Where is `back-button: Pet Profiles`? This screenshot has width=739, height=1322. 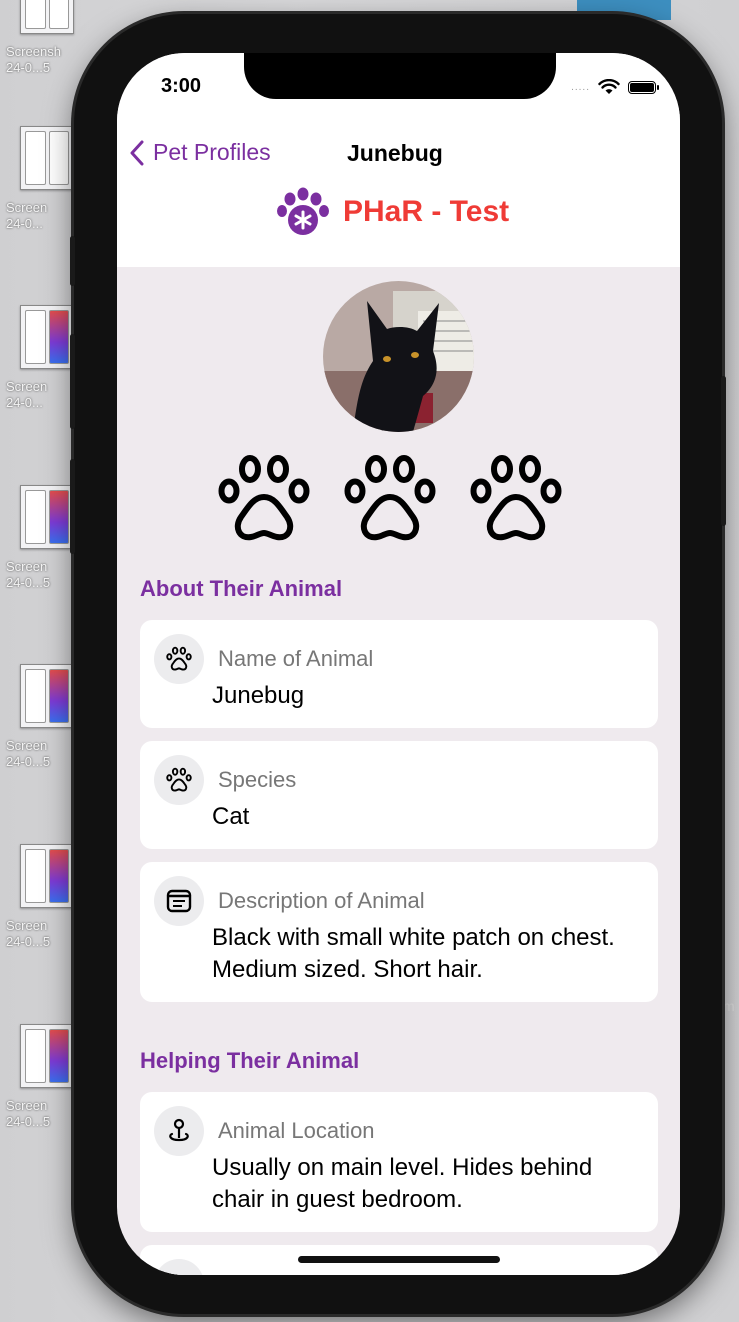 back-button: Pet Profiles is located at coordinates (200, 152).